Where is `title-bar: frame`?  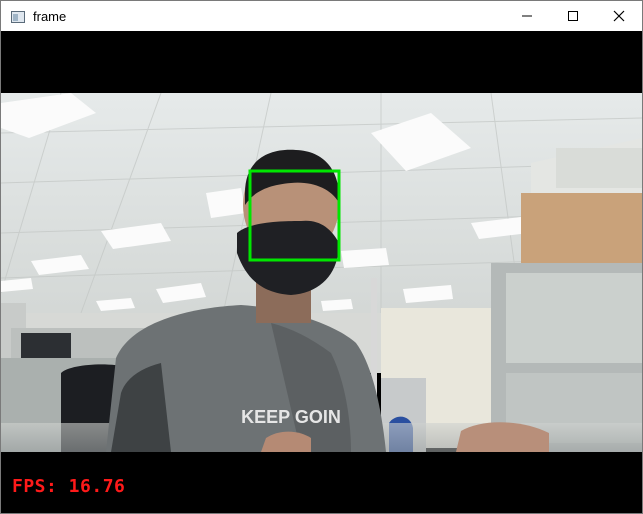
title-bar: frame is located at coordinates (321, 16).